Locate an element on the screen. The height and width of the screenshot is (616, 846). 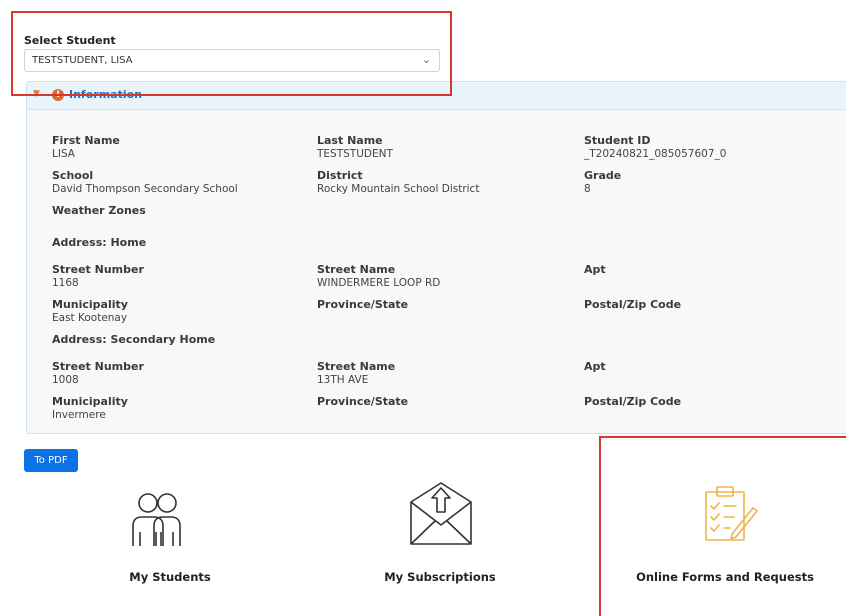
secondary-municipality-value: Invermere is located at coordinates (79, 415).